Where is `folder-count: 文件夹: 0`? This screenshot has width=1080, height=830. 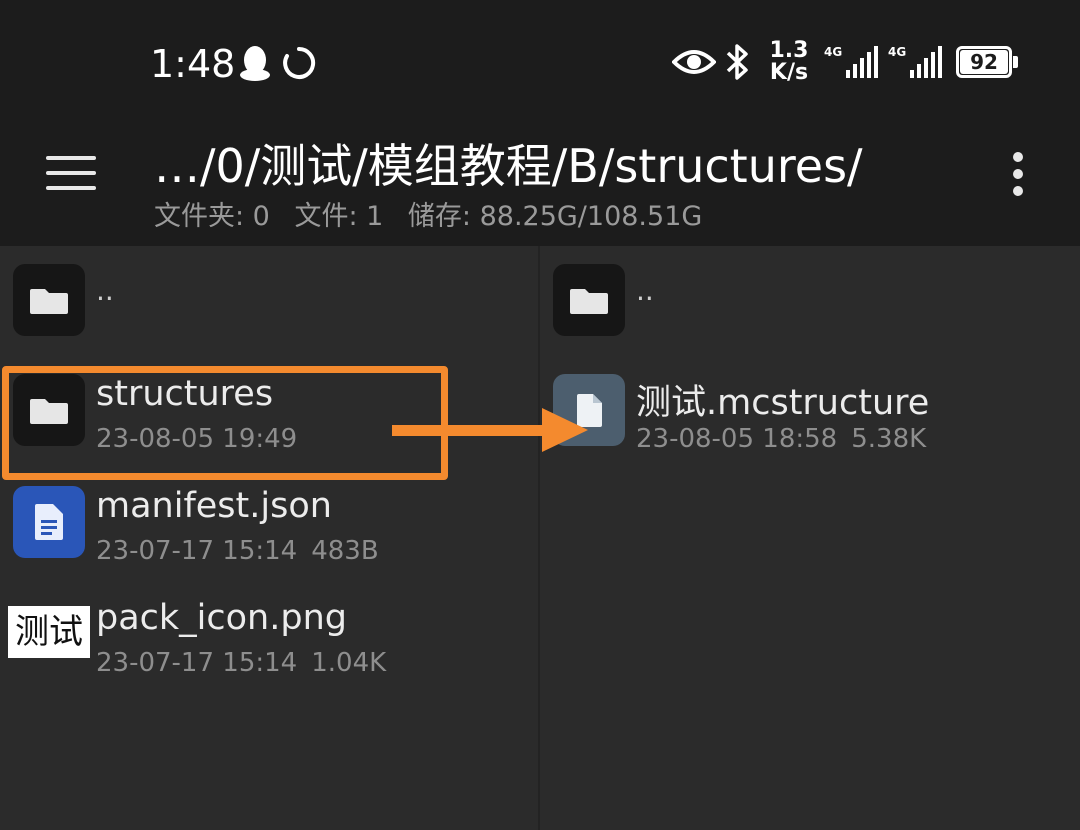 folder-count: 文件夹: 0 is located at coordinates (212, 216).